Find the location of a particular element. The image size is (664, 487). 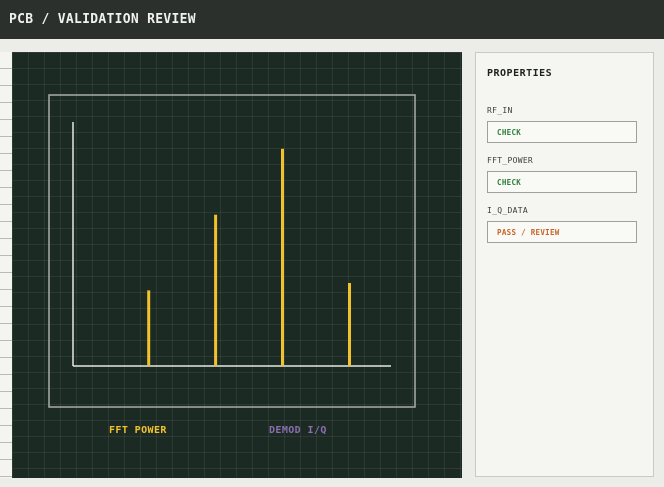

legend-demod-iq: DEMOD I/Q is located at coordinates (298, 430).